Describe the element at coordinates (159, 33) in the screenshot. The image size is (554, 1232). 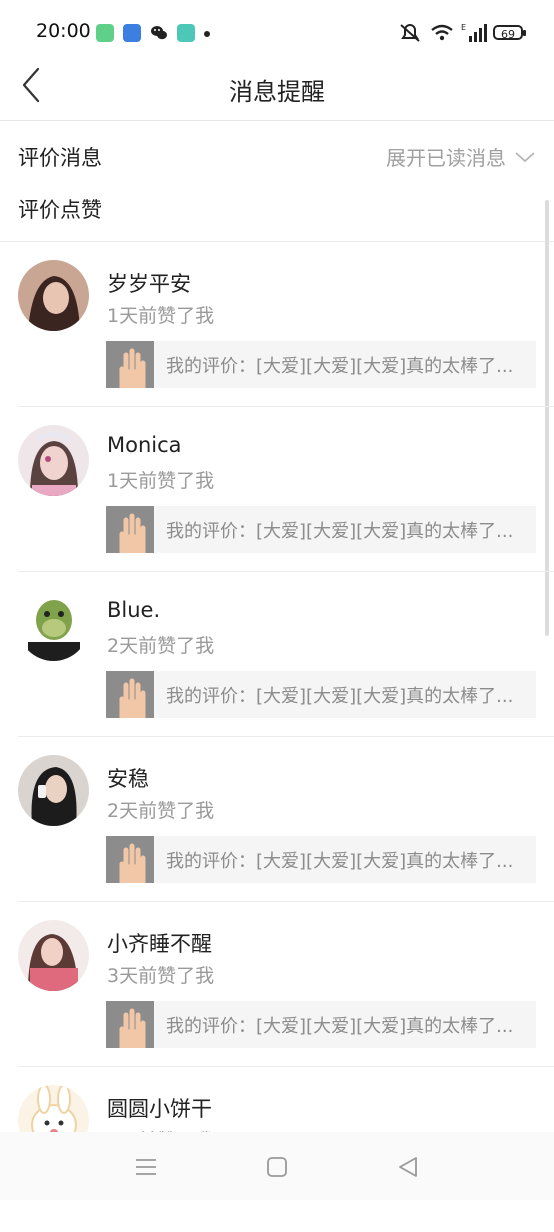
I see `wechat-icon` at that location.